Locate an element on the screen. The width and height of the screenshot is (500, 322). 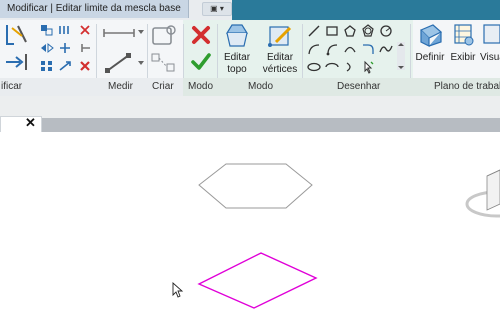
show-button-label: Exibir is located at coordinates (463, 57).